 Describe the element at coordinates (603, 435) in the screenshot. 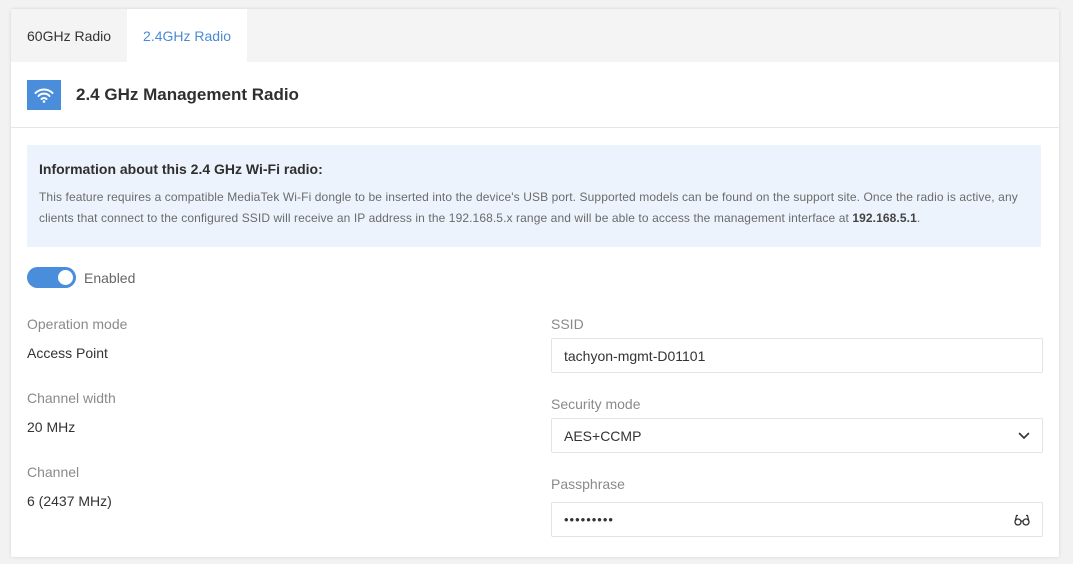

I see `security-mode-value: AES+CCMP` at that location.